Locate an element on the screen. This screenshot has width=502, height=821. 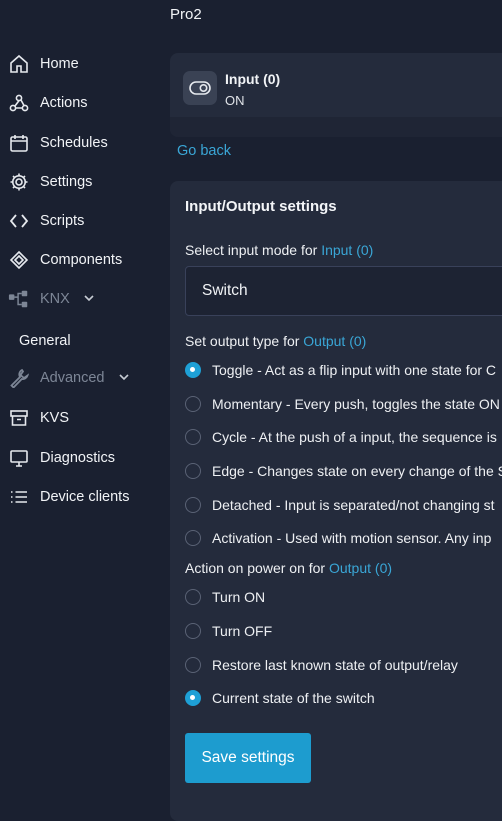
sidebar-item-label: KVS is located at coordinates (55, 418).